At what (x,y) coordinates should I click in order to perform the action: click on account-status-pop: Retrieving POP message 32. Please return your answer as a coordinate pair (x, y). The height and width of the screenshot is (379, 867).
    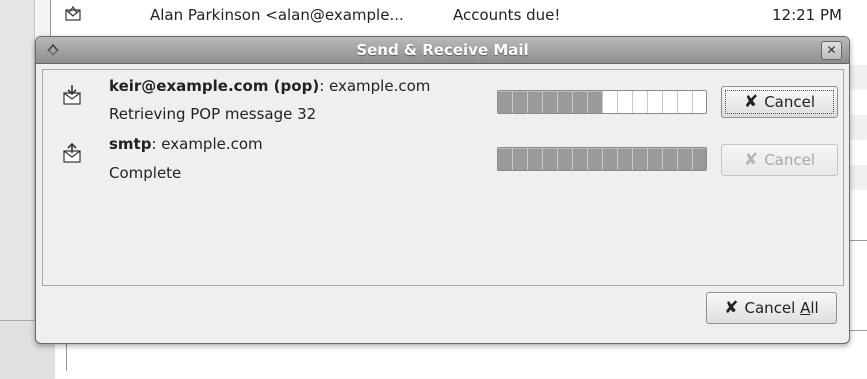
    Looking at the image, I should click on (213, 114).